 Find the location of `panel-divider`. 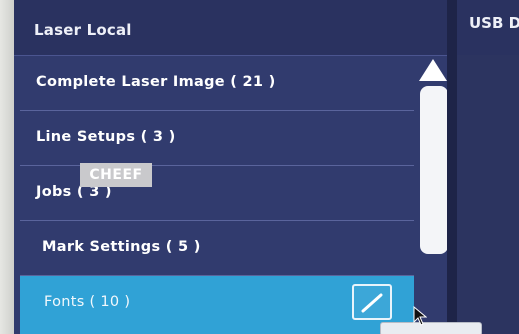

panel-divider is located at coordinates (452, 167).